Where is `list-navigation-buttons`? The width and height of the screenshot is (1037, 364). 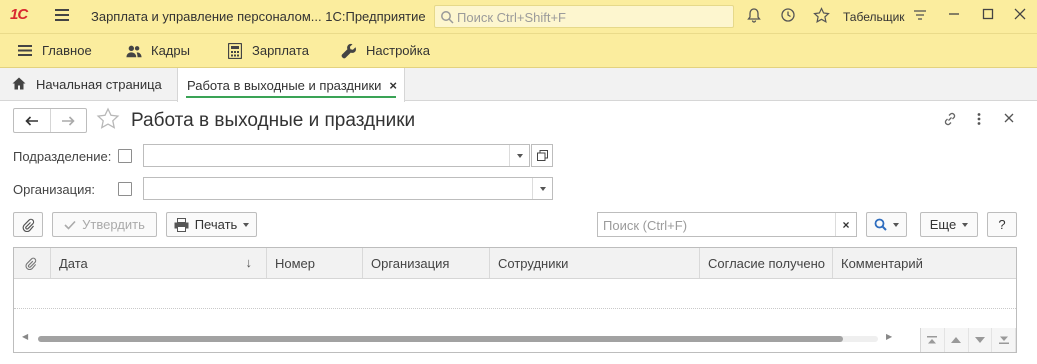
list-navigation-buttons is located at coordinates (968, 340).